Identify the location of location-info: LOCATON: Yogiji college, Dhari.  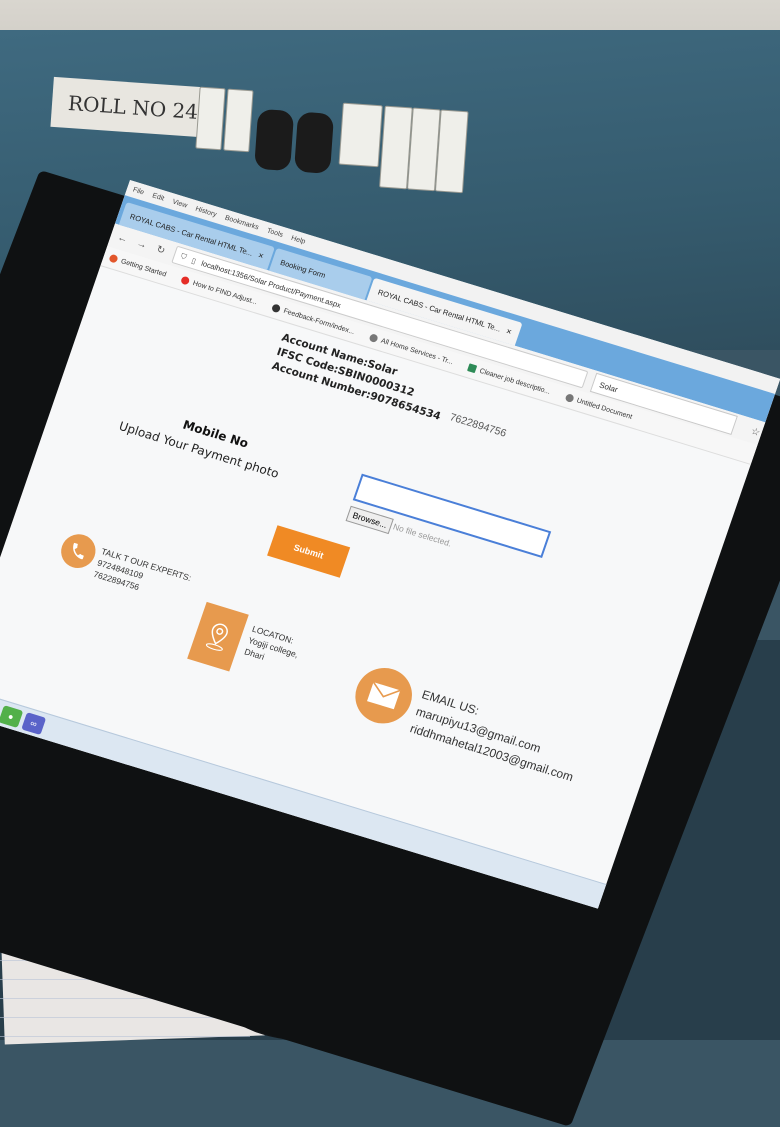
(273, 647).